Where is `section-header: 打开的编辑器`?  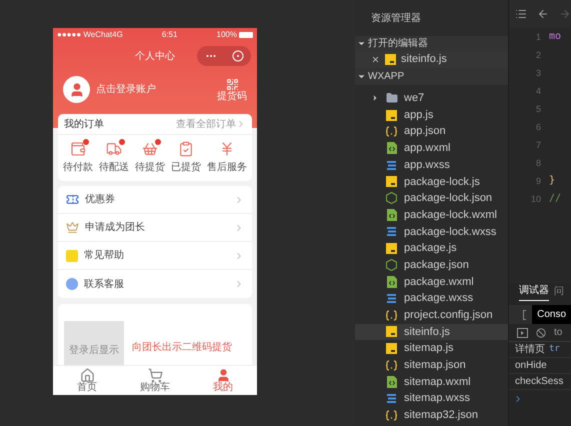 section-header: 打开的编辑器 is located at coordinates (431, 43).